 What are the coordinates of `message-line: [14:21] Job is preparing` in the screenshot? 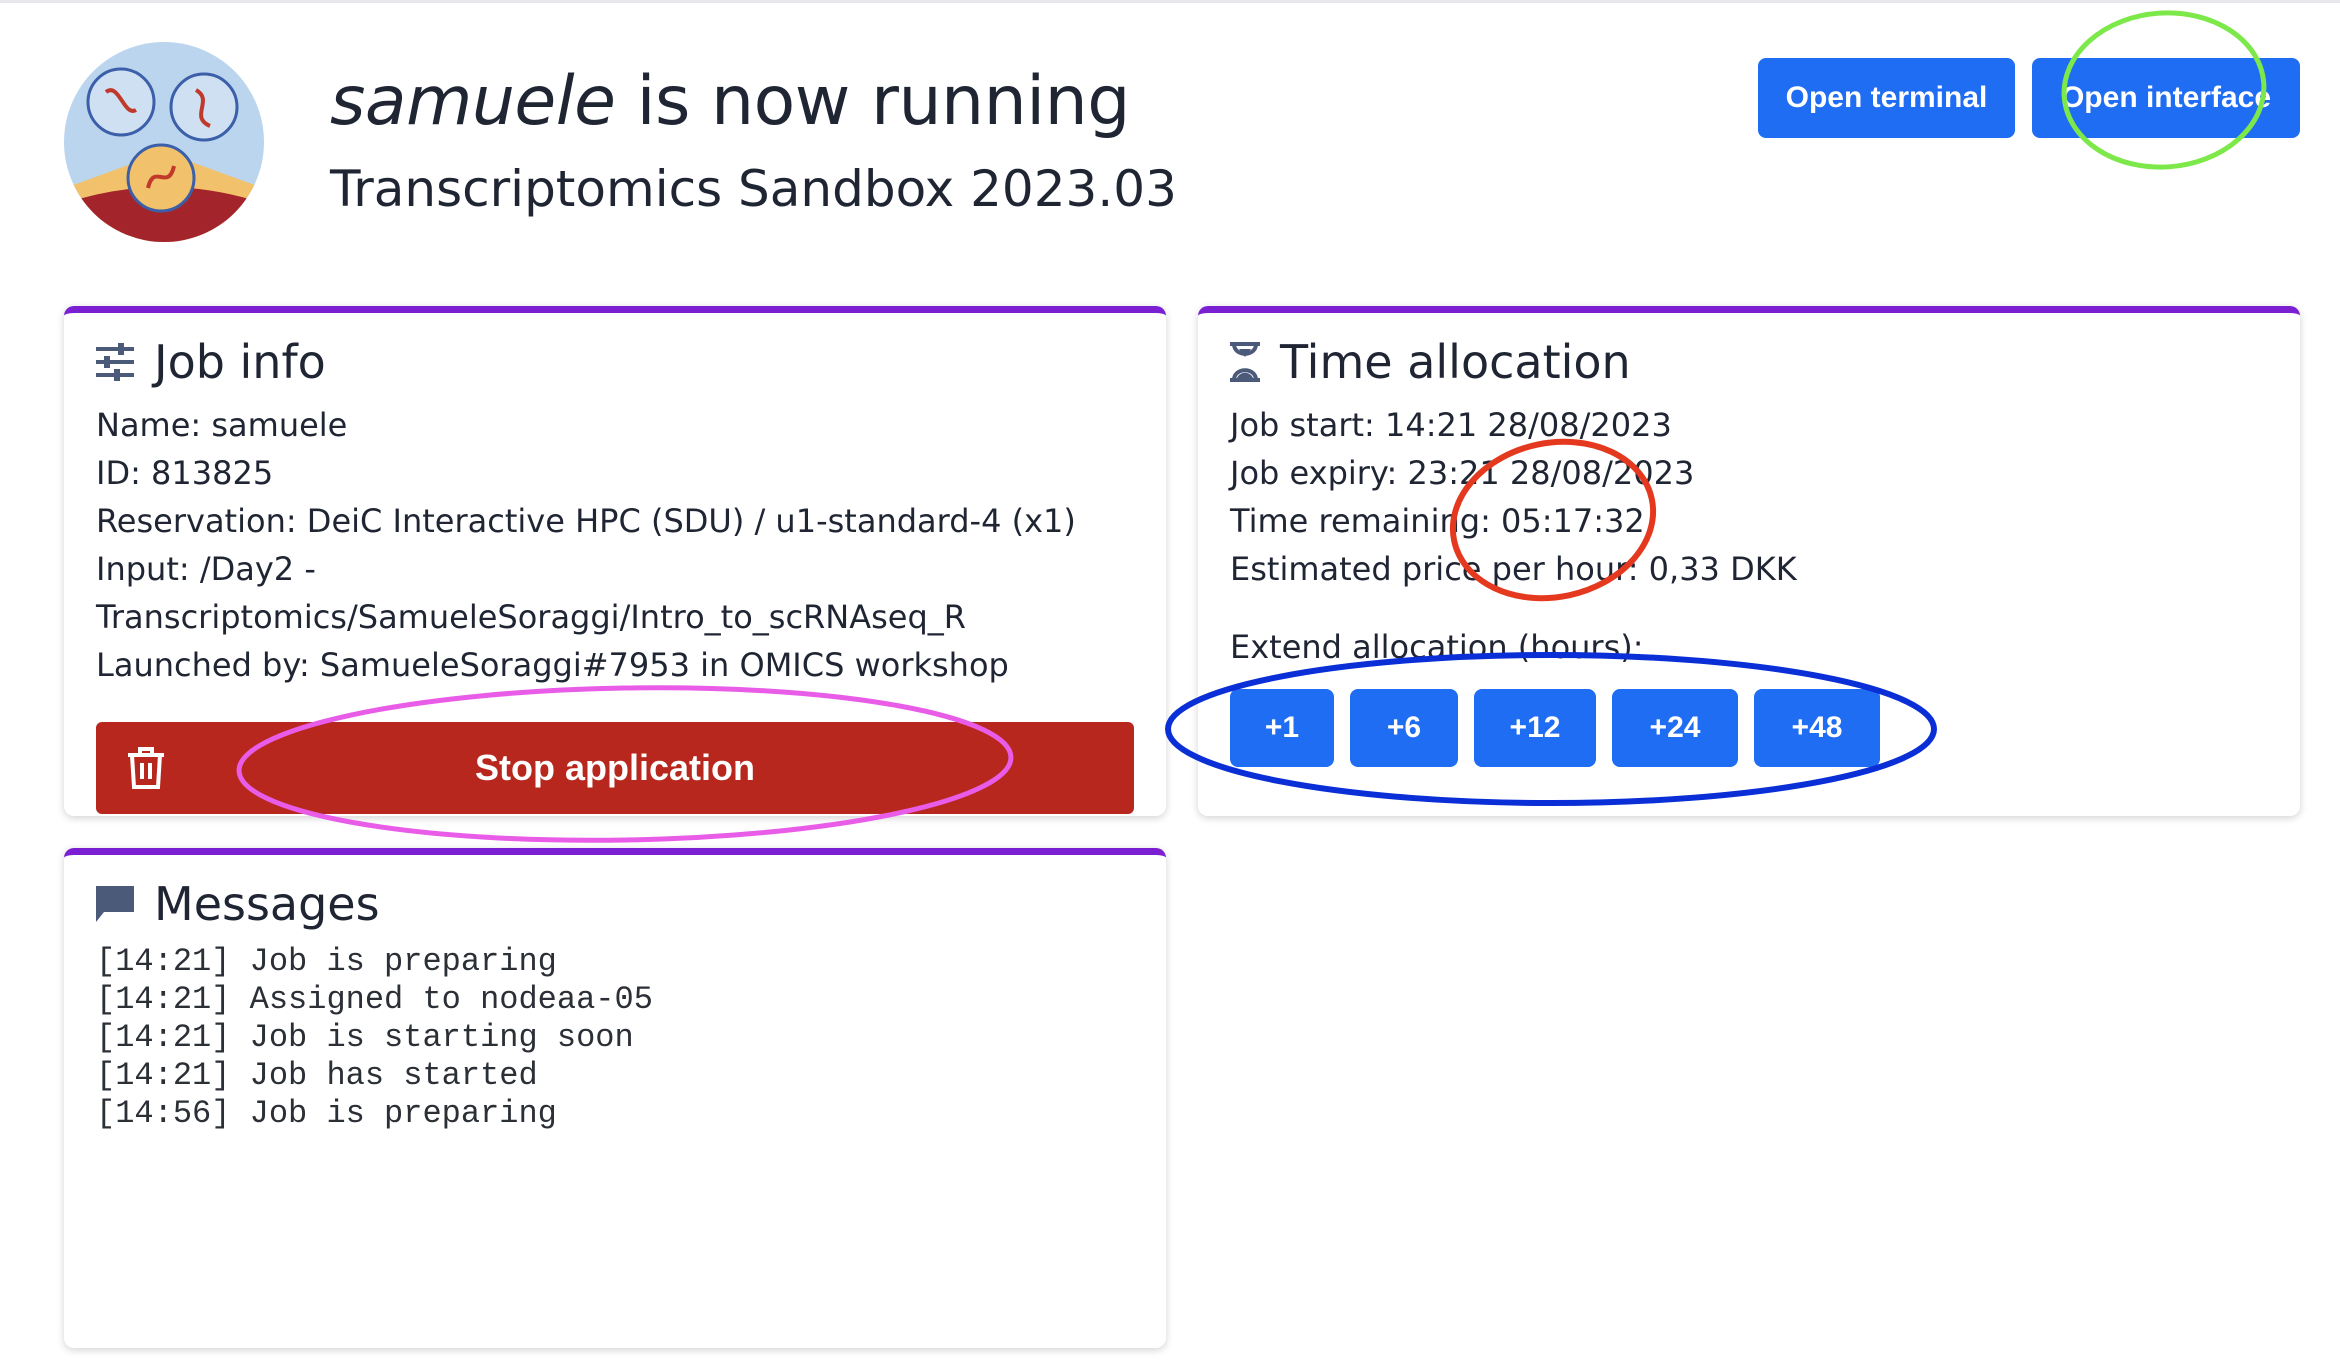 It's located at (326, 961).